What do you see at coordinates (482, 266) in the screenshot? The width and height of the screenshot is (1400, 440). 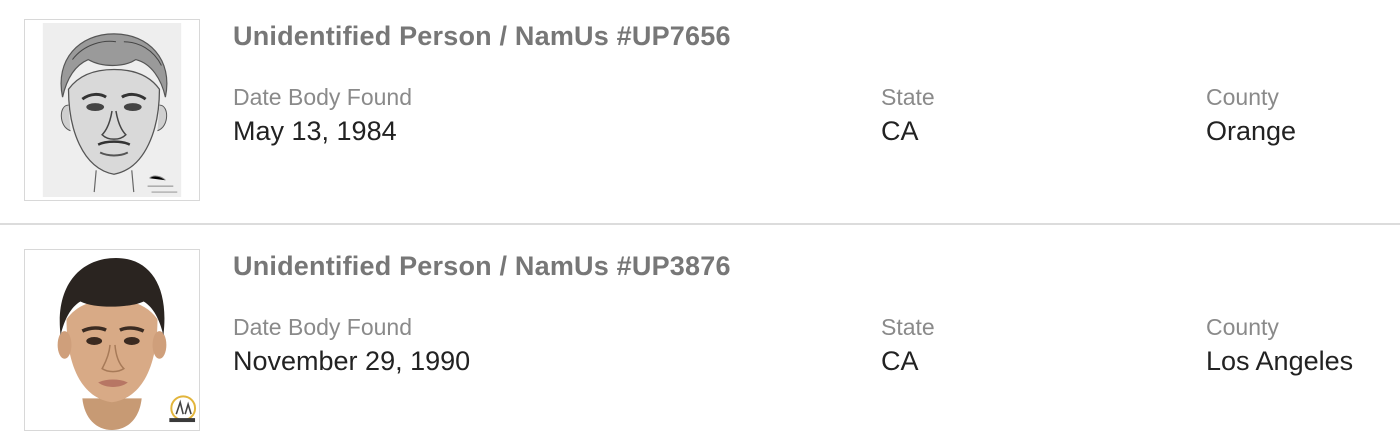 I see `case-title: Unidentified Person / NamUs #UP3876` at bounding box center [482, 266].